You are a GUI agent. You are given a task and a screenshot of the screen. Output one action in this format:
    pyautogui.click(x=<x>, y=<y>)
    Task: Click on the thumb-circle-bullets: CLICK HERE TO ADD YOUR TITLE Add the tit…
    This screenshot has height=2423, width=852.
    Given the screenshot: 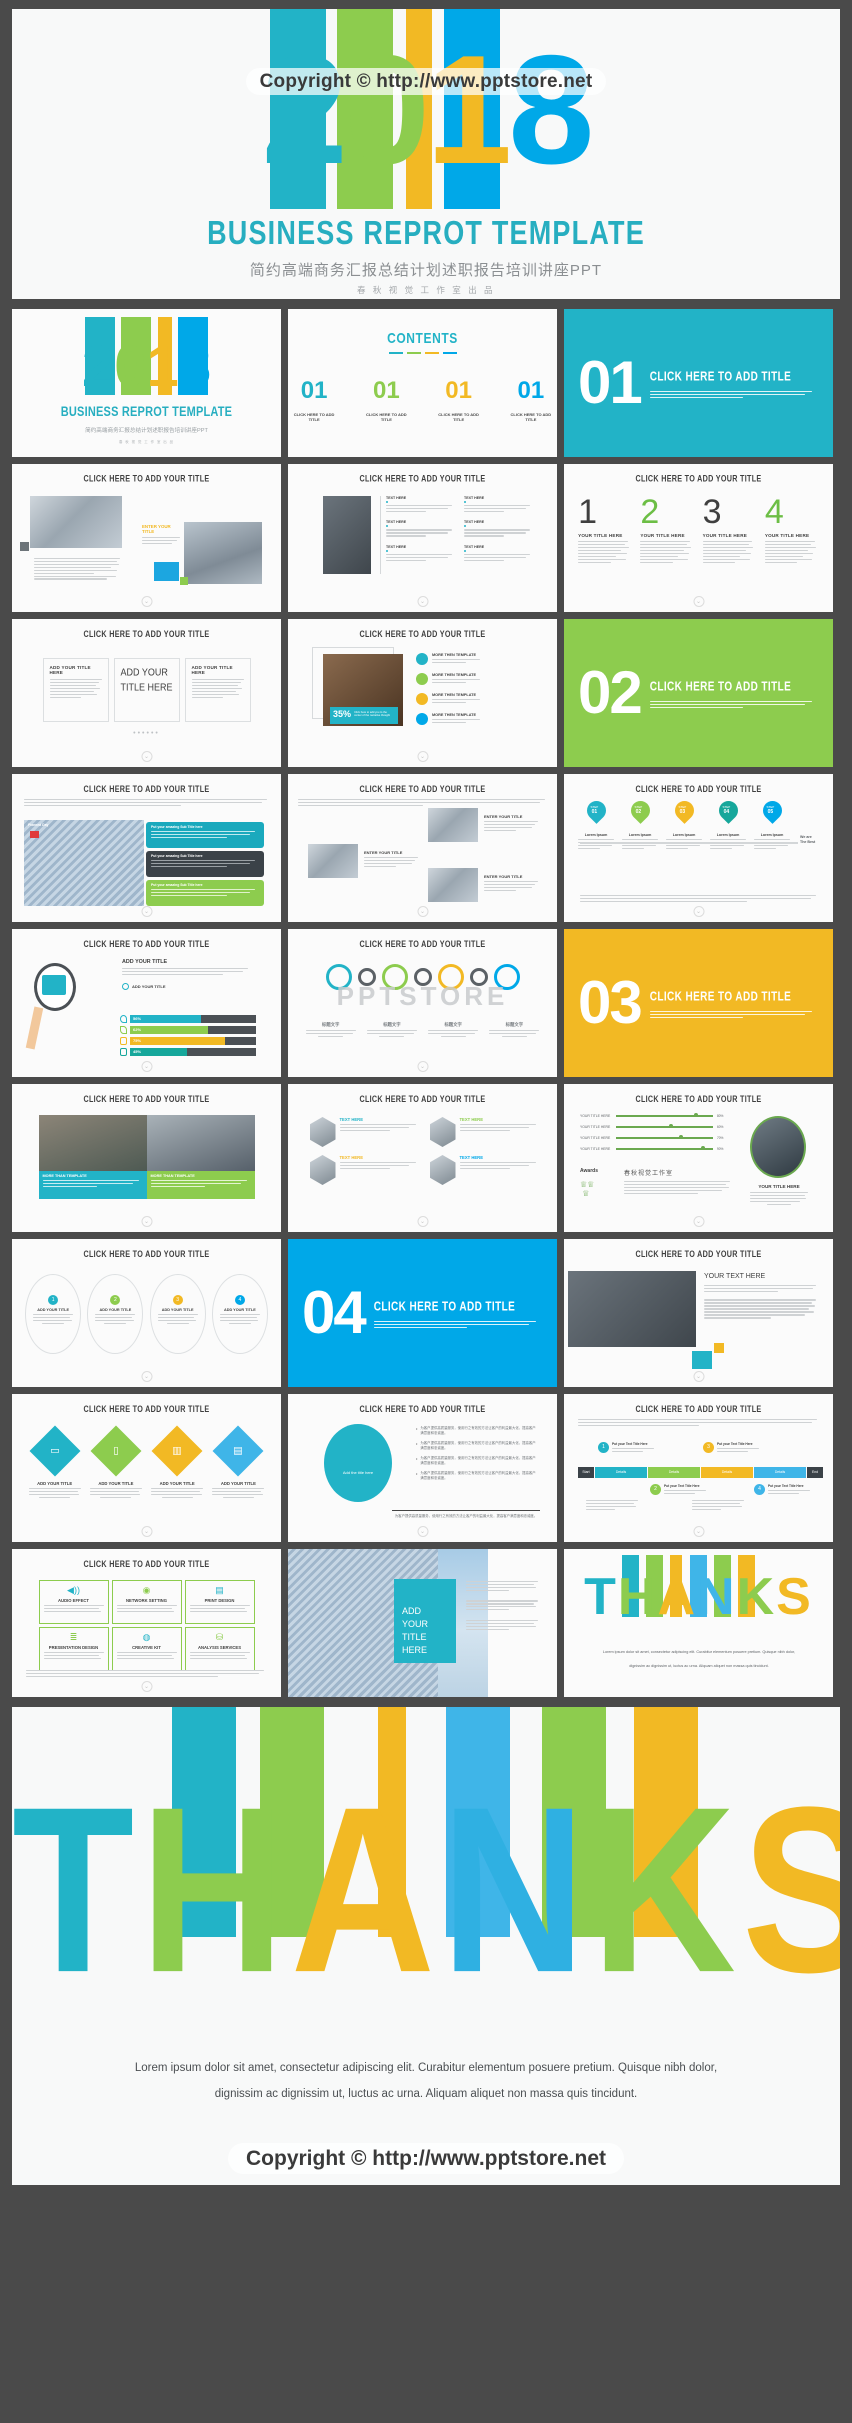 What is the action you would take?
    pyautogui.click(x=422, y=1468)
    